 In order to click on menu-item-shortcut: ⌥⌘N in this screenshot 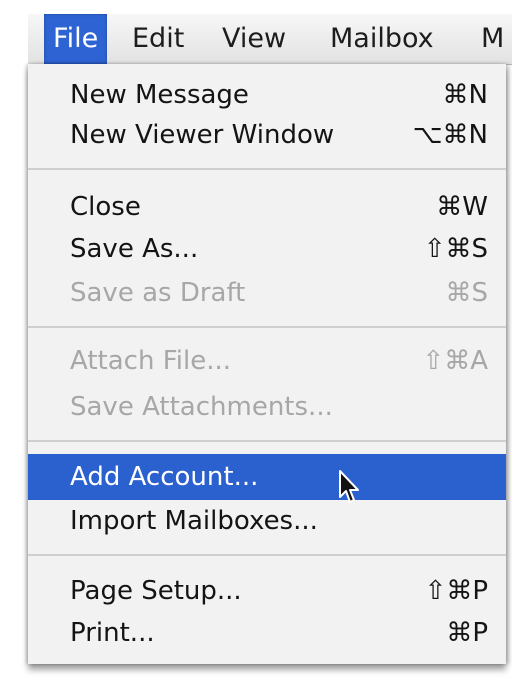, I will do `click(450, 135)`.